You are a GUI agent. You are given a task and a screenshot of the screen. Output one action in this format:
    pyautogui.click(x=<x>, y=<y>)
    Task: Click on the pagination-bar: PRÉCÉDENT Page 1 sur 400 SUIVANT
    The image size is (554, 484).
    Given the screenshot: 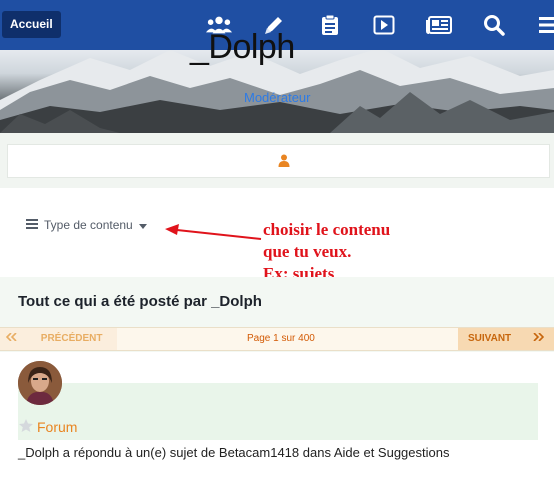 What is the action you would take?
    pyautogui.click(x=277, y=339)
    